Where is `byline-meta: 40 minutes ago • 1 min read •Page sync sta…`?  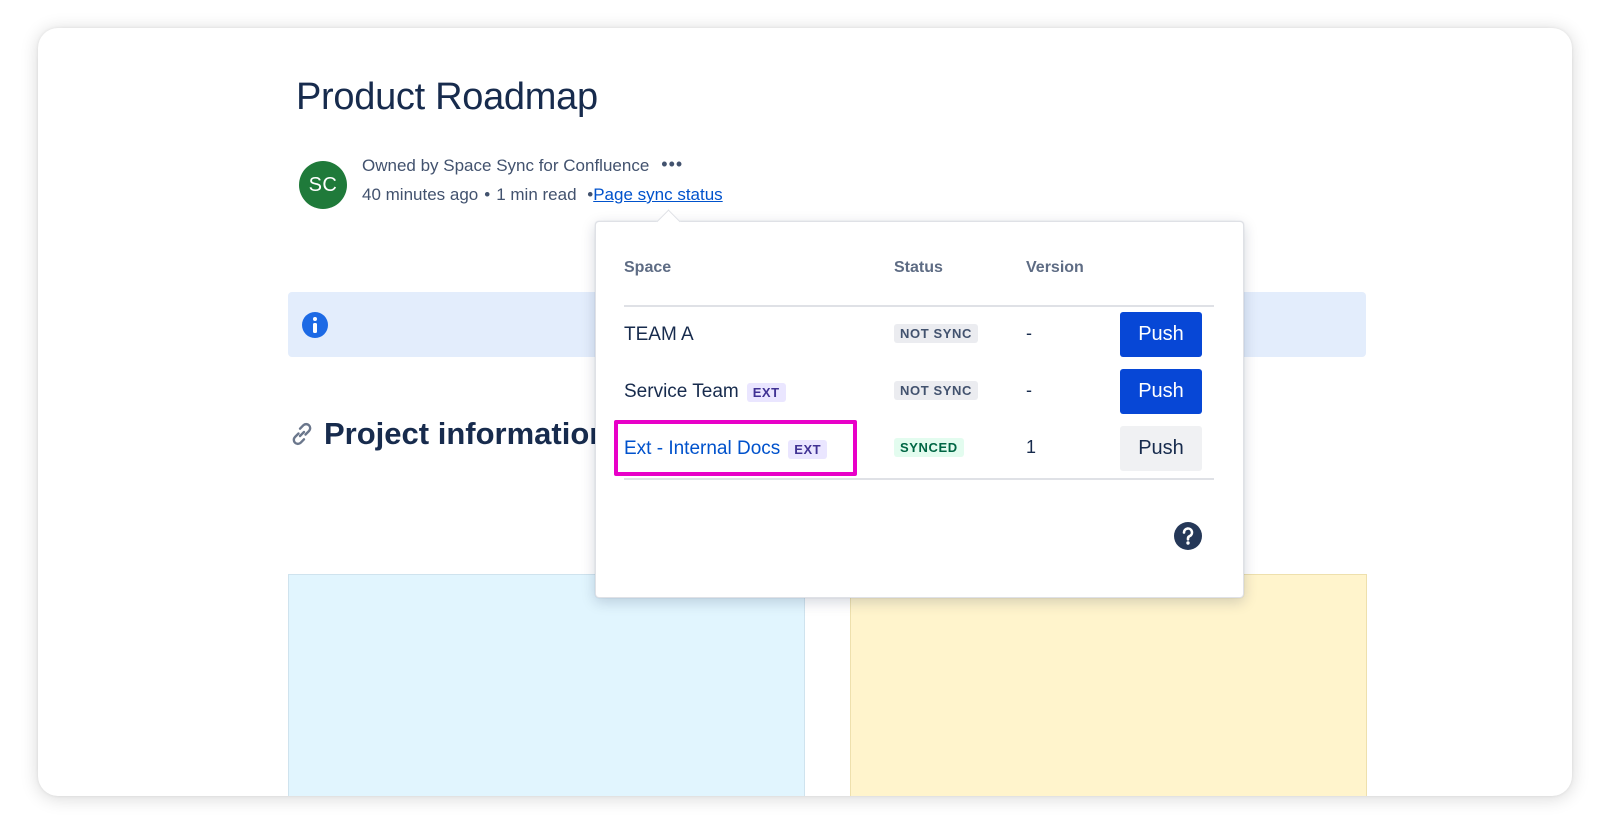 byline-meta: 40 minutes ago • 1 min read •Page sync sta… is located at coordinates (542, 195).